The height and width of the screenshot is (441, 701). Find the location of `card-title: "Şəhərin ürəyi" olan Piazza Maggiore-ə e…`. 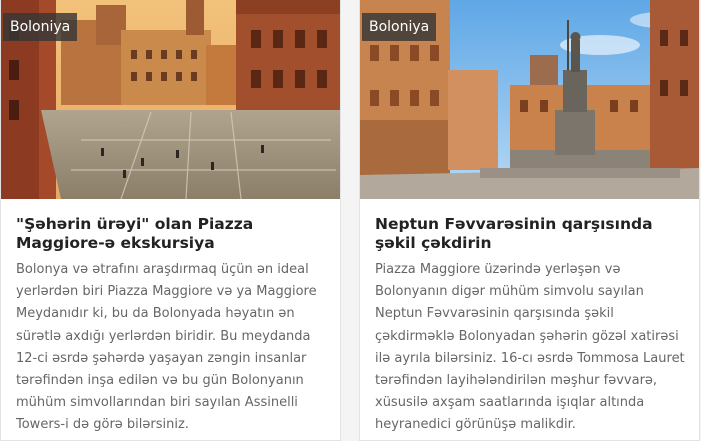

card-title: "Şəhərin ürəyi" olan Piazza Maggiore-ə e… is located at coordinates (171, 234).